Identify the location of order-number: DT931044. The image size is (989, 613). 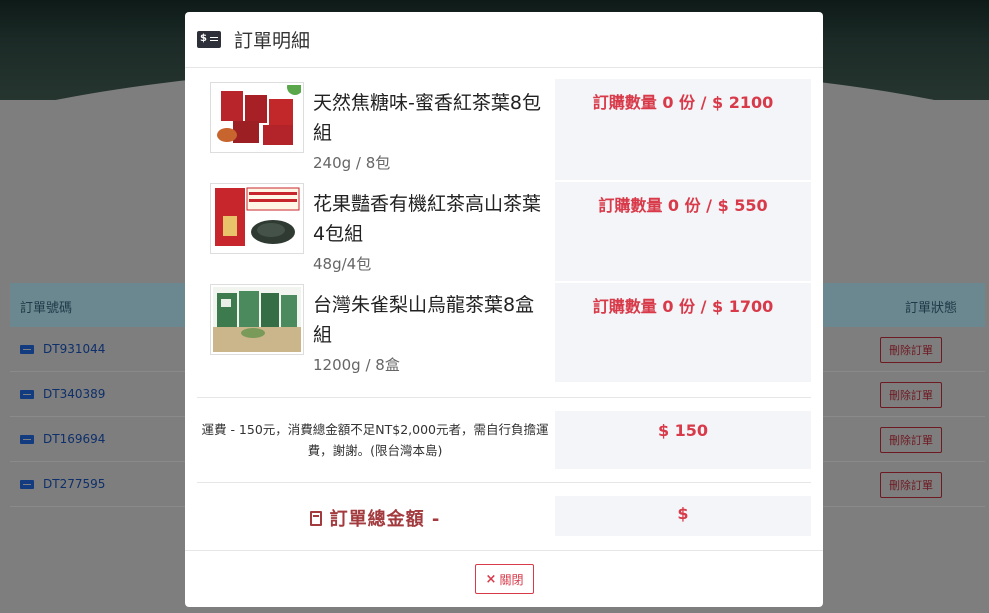
(74, 349).